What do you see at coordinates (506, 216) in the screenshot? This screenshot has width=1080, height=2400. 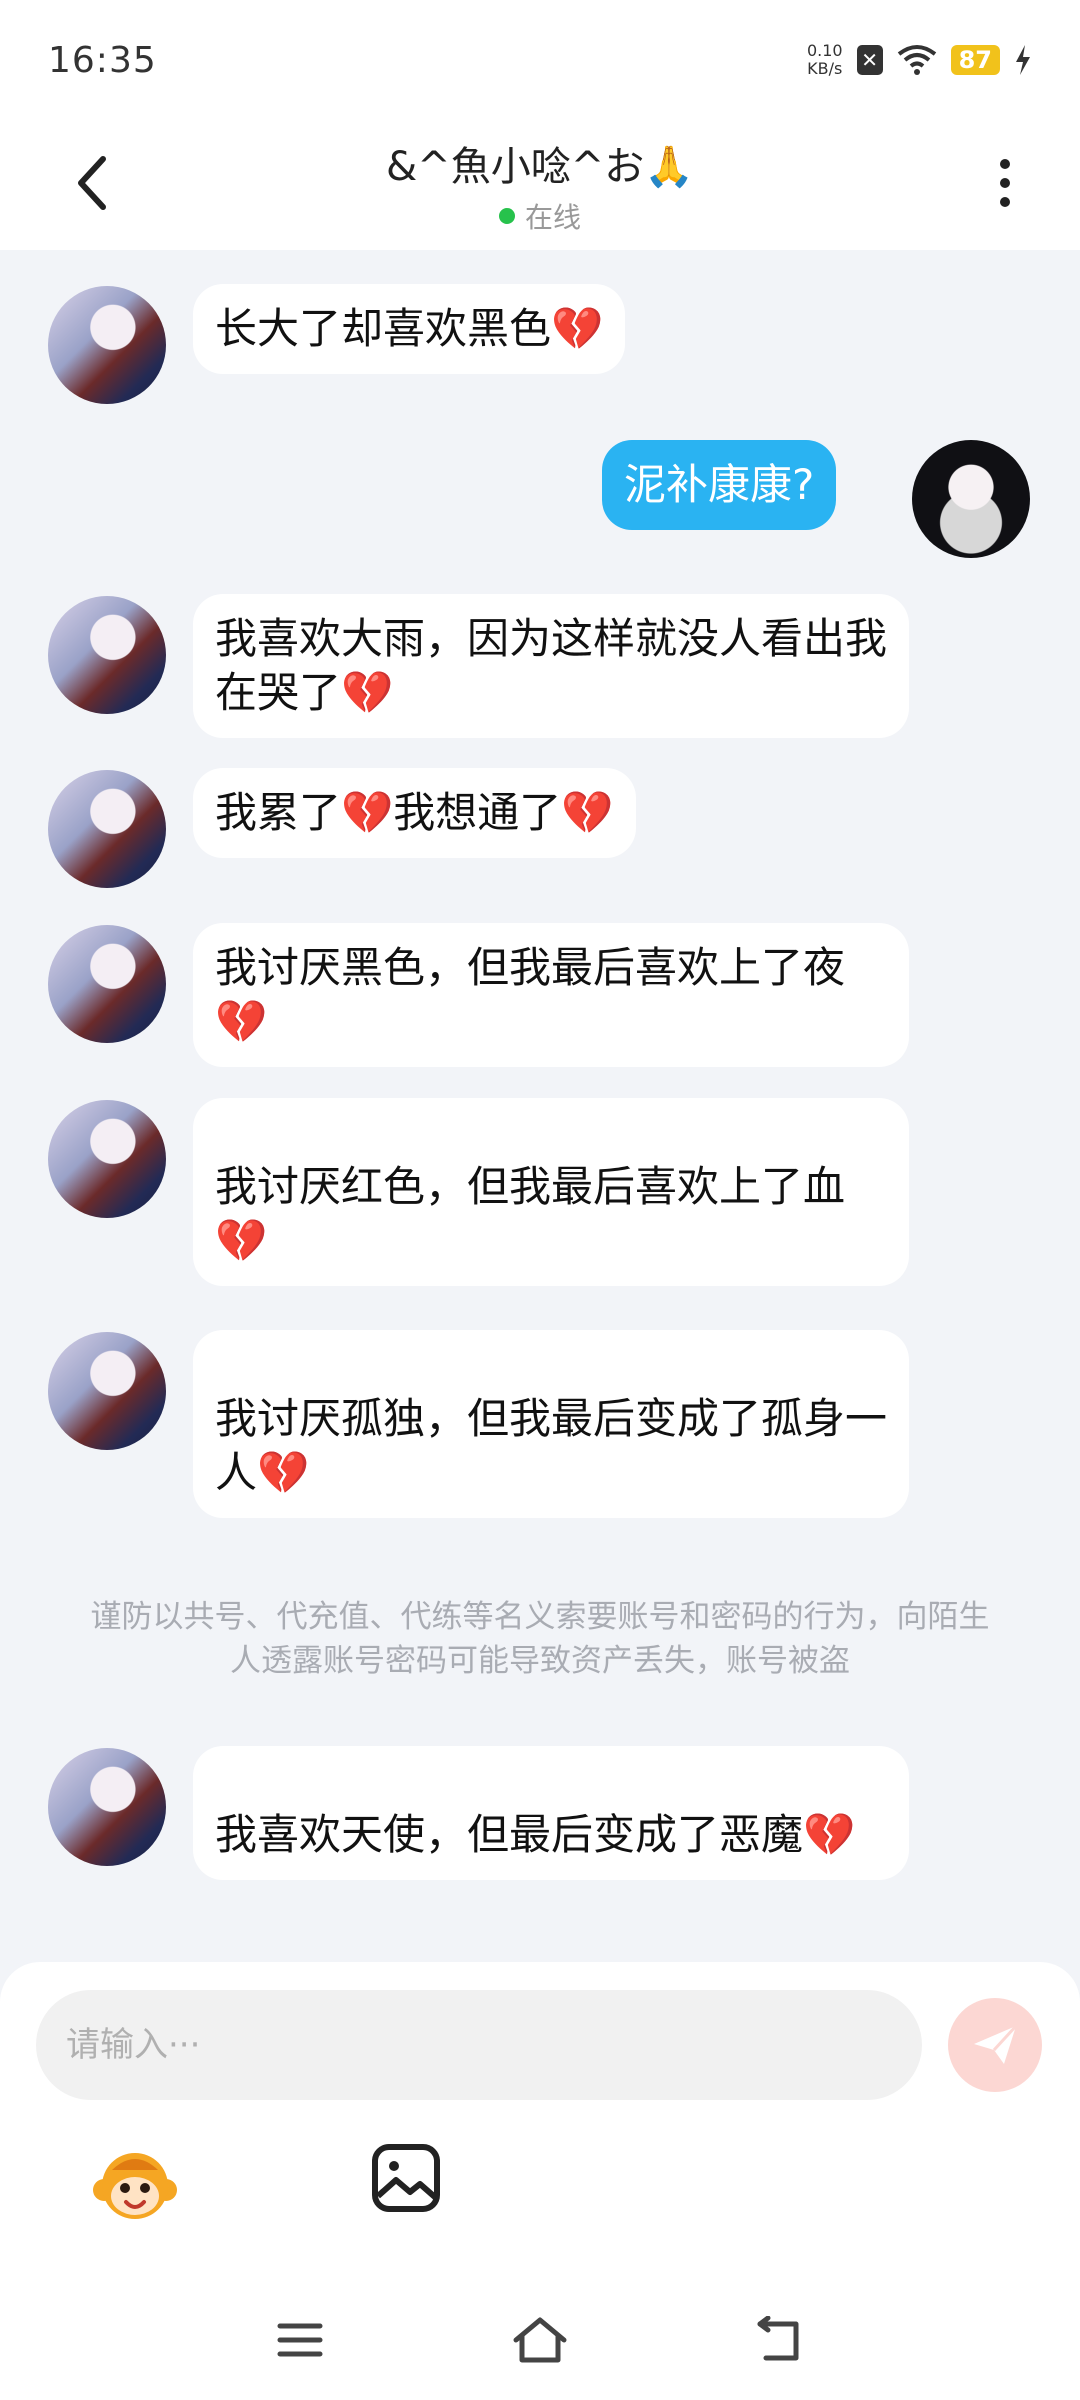 I see `online-dot-icon` at bounding box center [506, 216].